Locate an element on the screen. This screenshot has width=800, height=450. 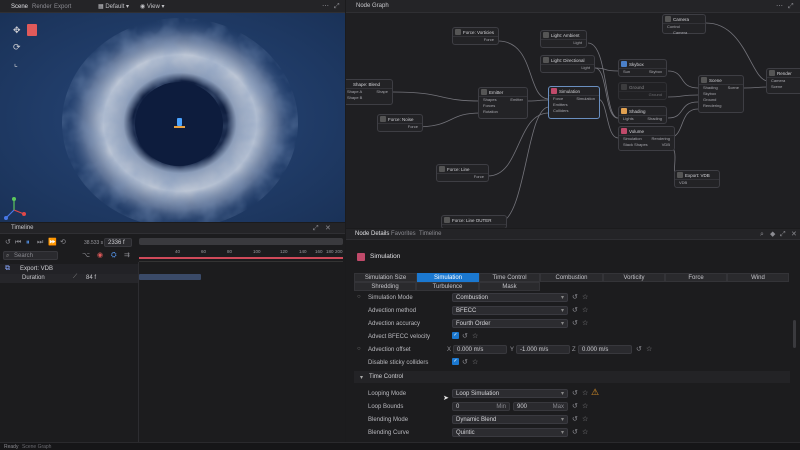
track-row: ⧉ Export: VDB is located at coordinates (69, 269).